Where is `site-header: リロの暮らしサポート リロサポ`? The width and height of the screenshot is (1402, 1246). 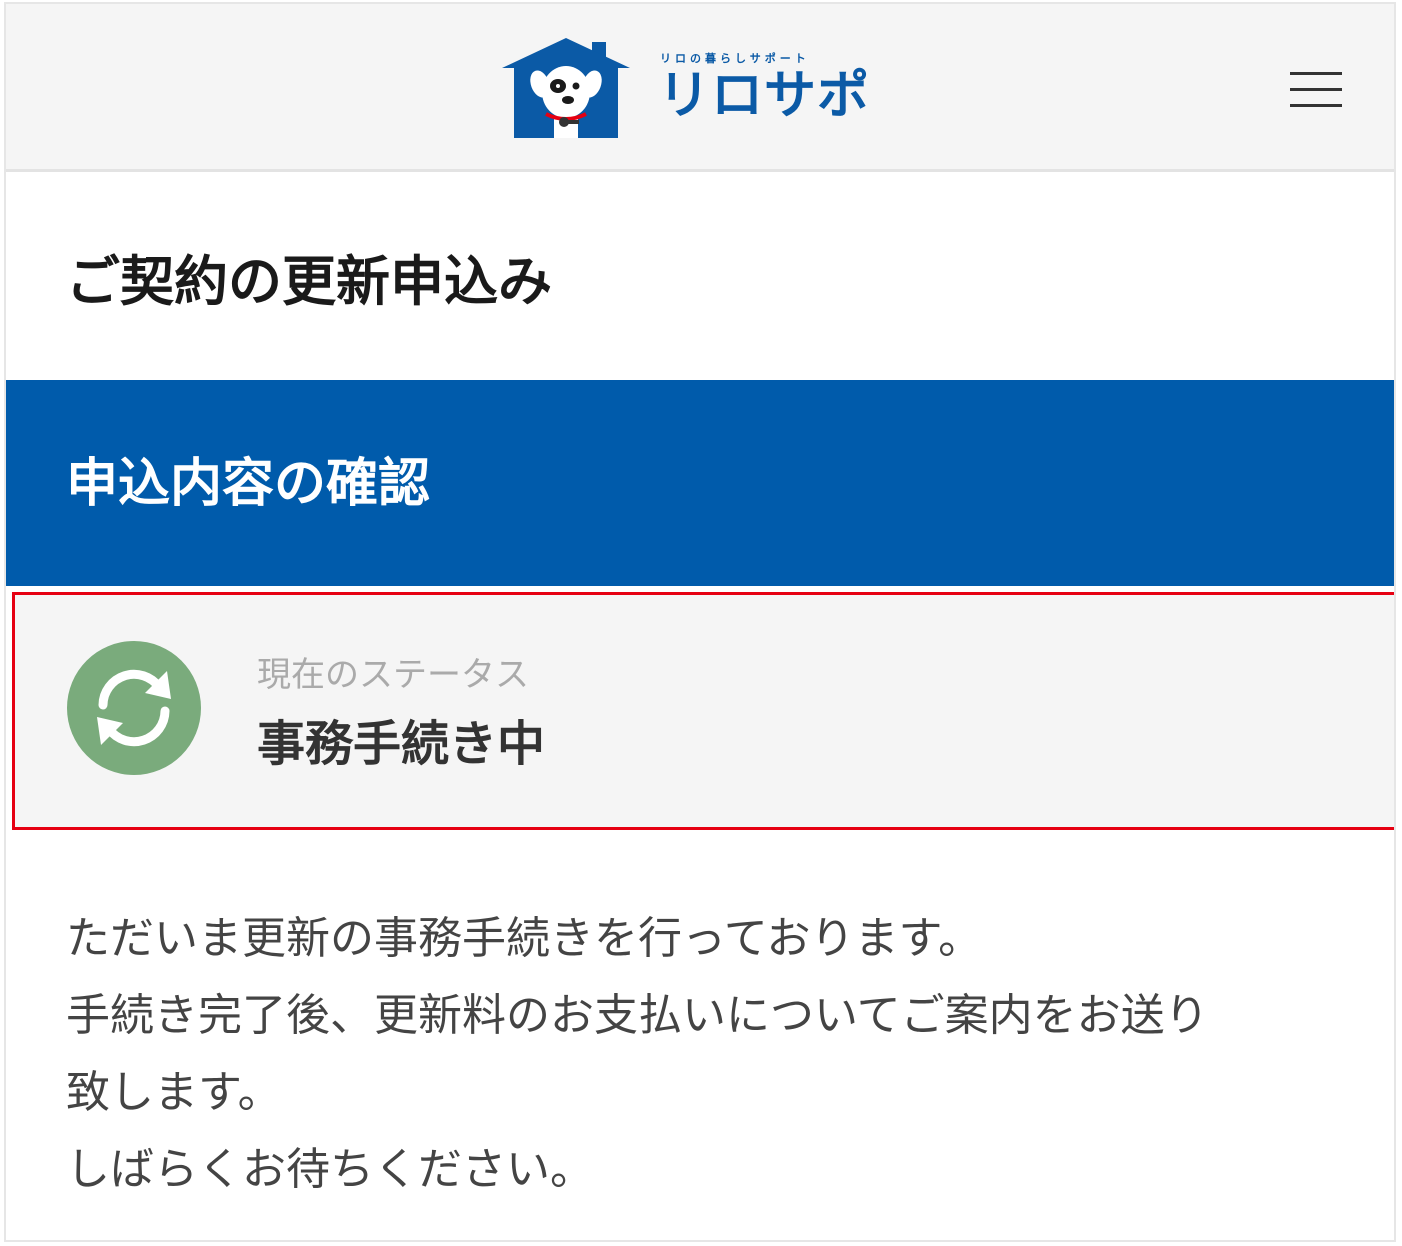 site-header: リロの暮らしサポート リロサポ is located at coordinates (700, 88).